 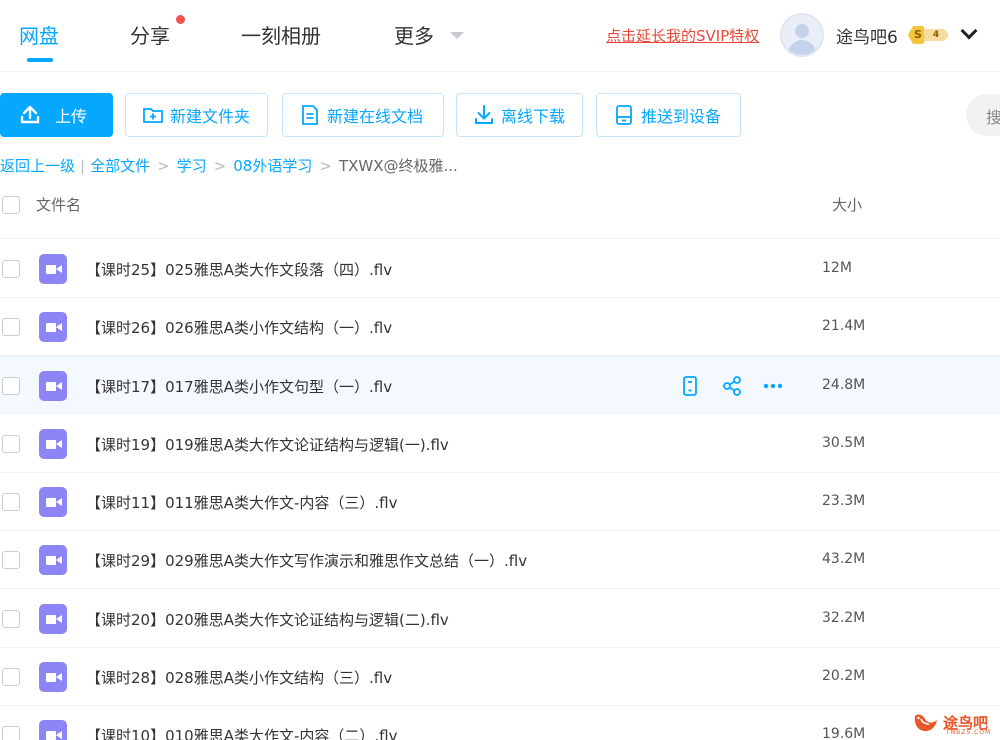 I want to click on watermark-subtext: TNBZS.COM, so click(x=969, y=732).